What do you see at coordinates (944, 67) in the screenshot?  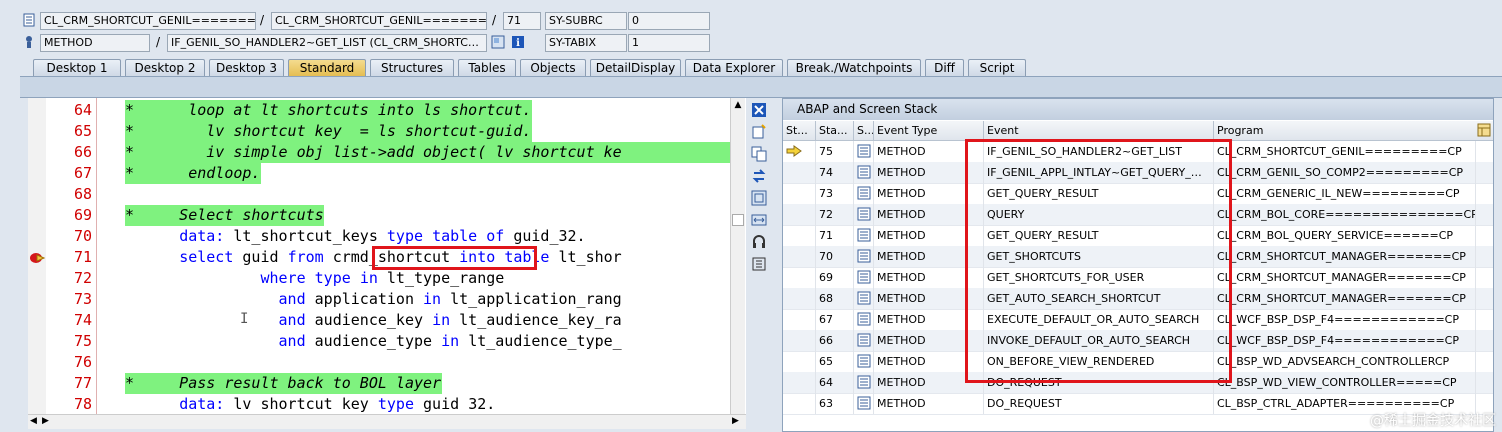 I see `tab-diff: Diff` at bounding box center [944, 67].